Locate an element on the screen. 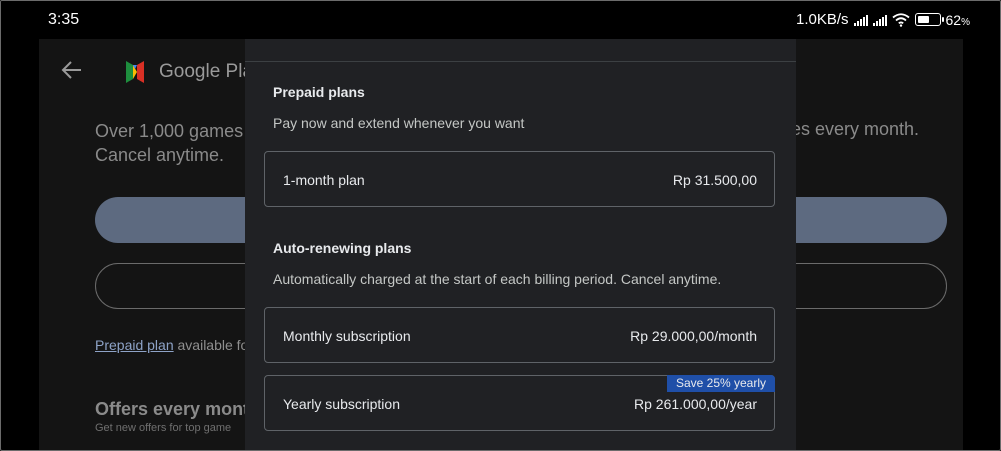 This screenshot has height=451, width=1001. prepaid-plans-description: Pay now and extend whenever you want is located at coordinates (399, 123).